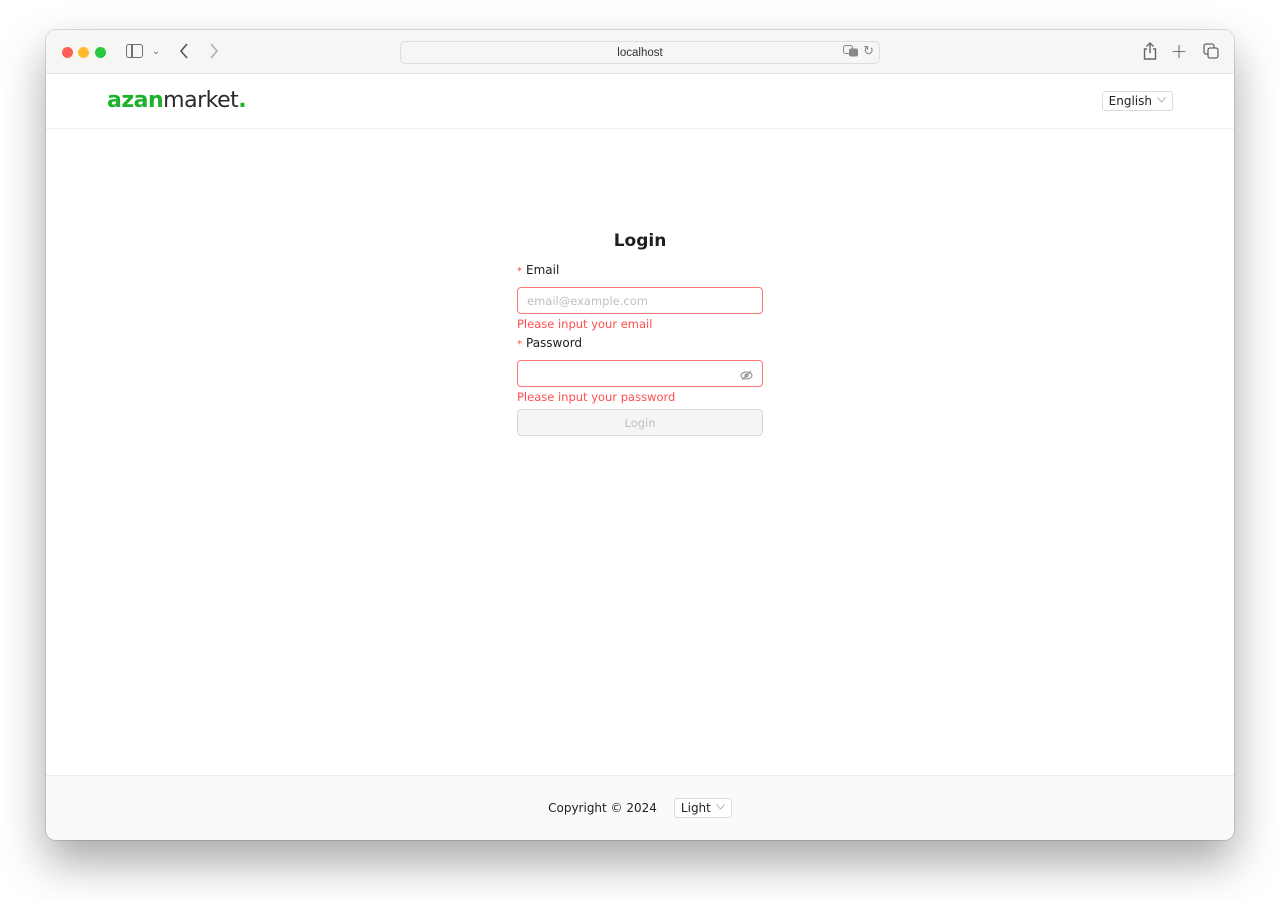 The width and height of the screenshot is (1280, 901). I want to click on browser-toolbar: ⌄ localhost ↻ +, so click(640, 52).